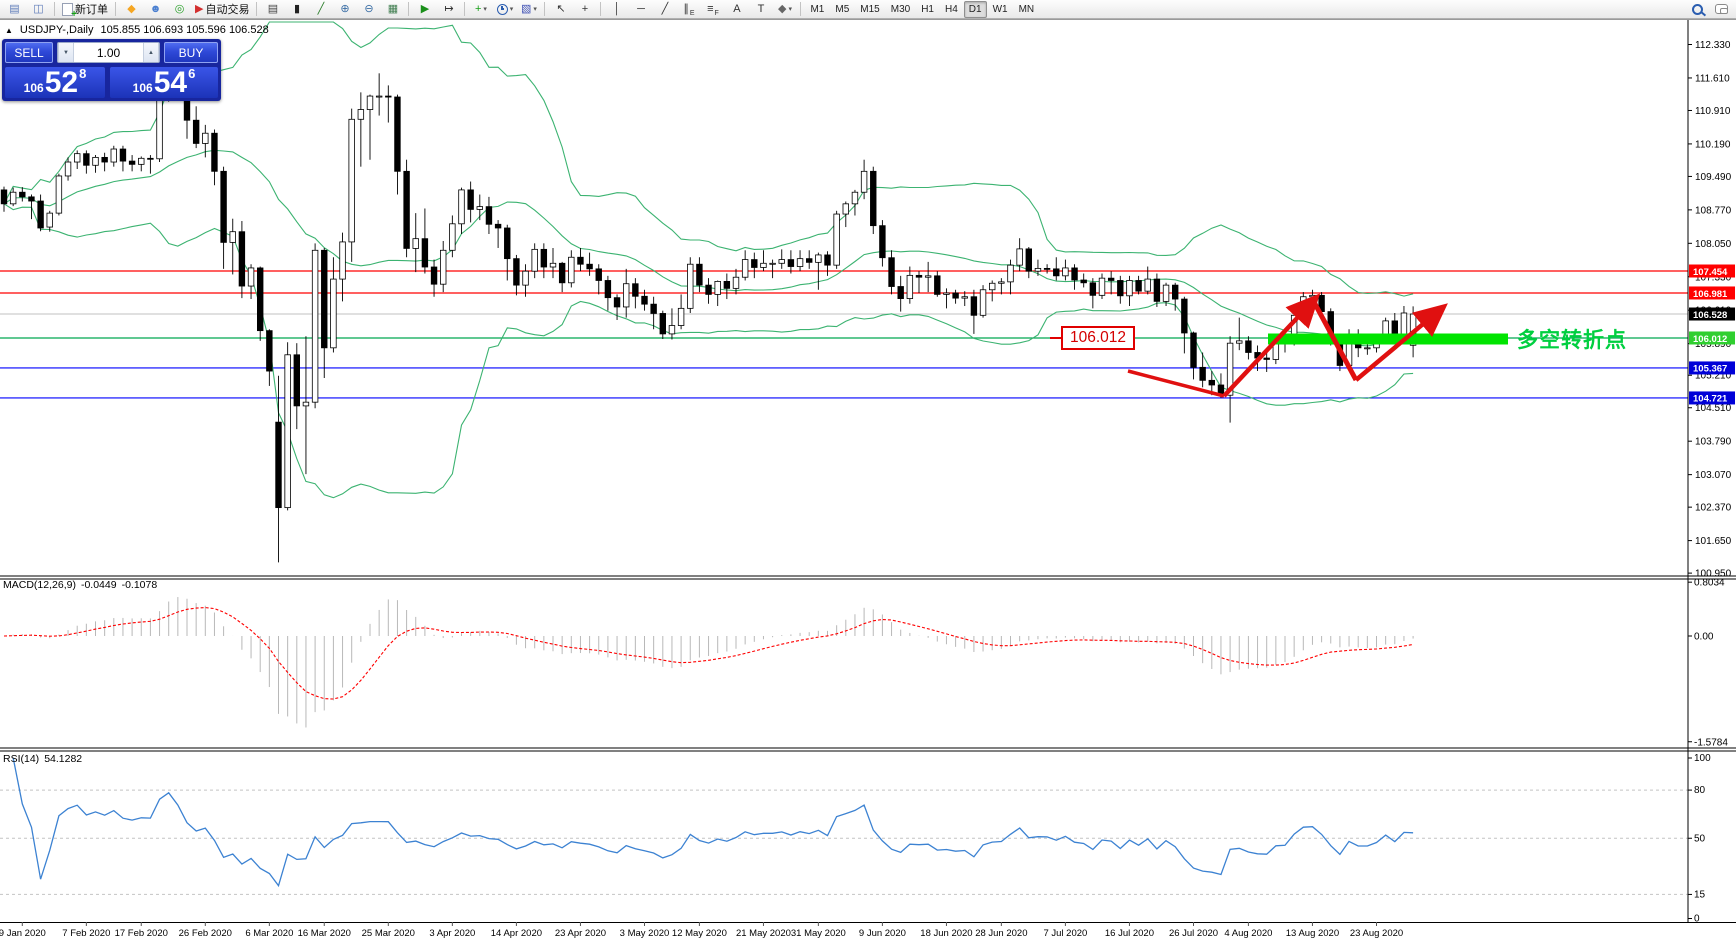 The width and height of the screenshot is (1736, 941). What do you see at coordinates (869, 9) in the screenshot?
I see `timeframe-m15-button: M15` at bounding box center [869, 9].